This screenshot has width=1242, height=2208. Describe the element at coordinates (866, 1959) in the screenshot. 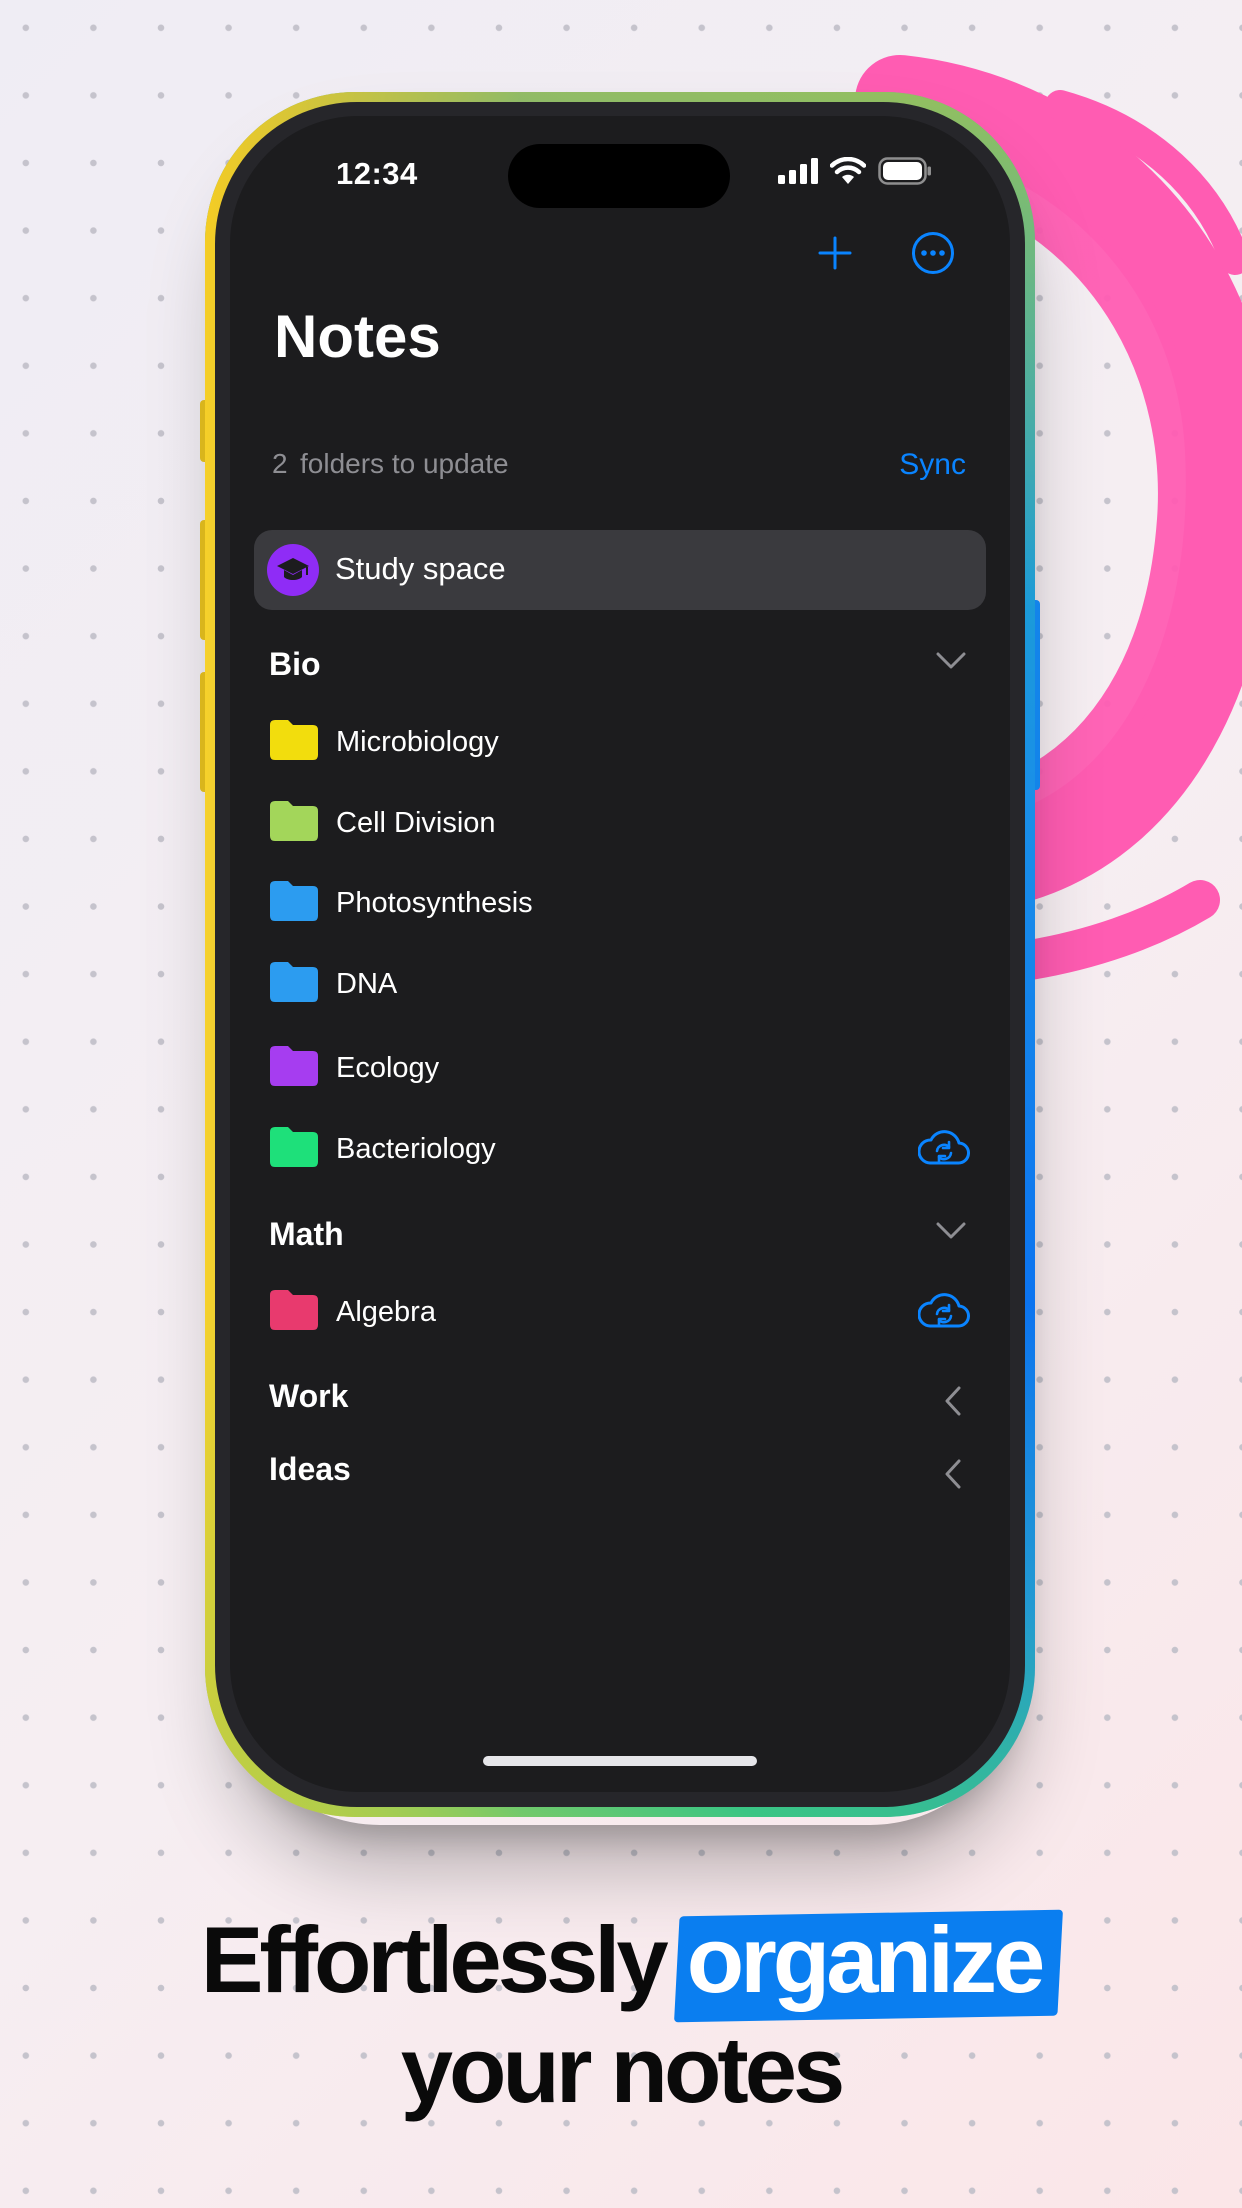

I see `headline-highlight-word: organize` at that location.